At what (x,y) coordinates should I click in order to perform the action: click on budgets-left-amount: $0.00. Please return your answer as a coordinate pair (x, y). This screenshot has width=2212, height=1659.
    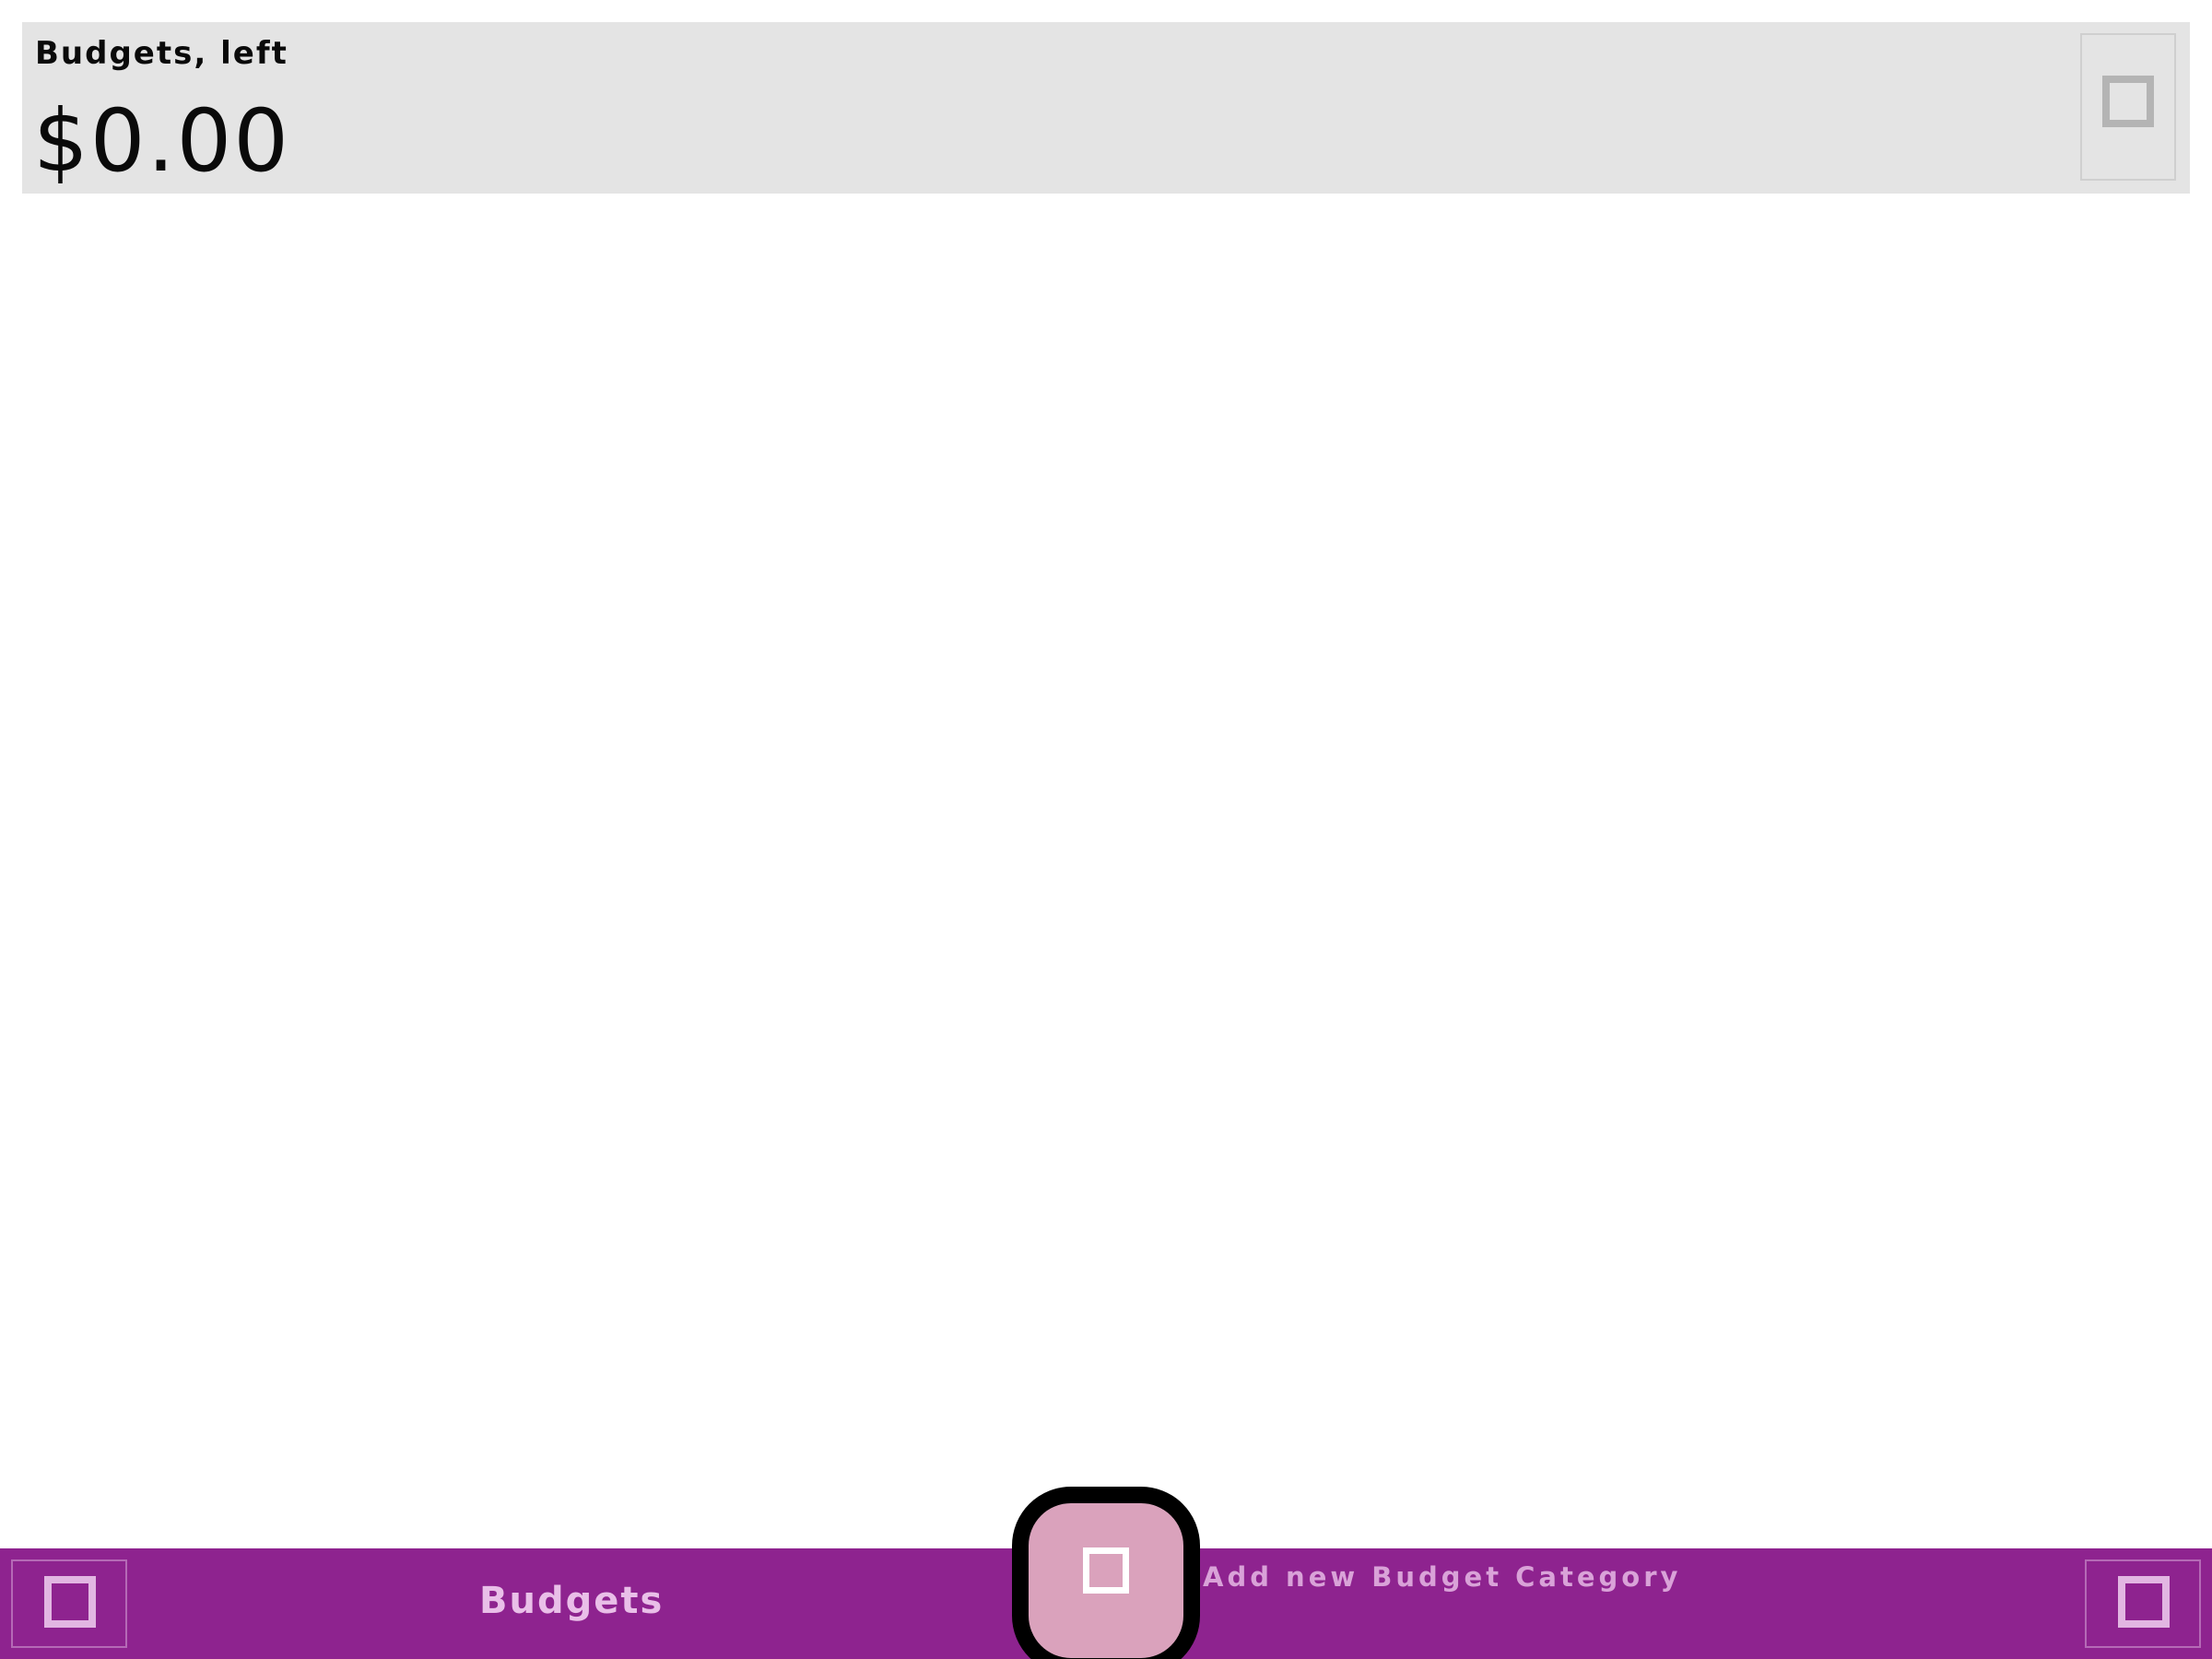
    Looking at the image, I should click on (162, 141).